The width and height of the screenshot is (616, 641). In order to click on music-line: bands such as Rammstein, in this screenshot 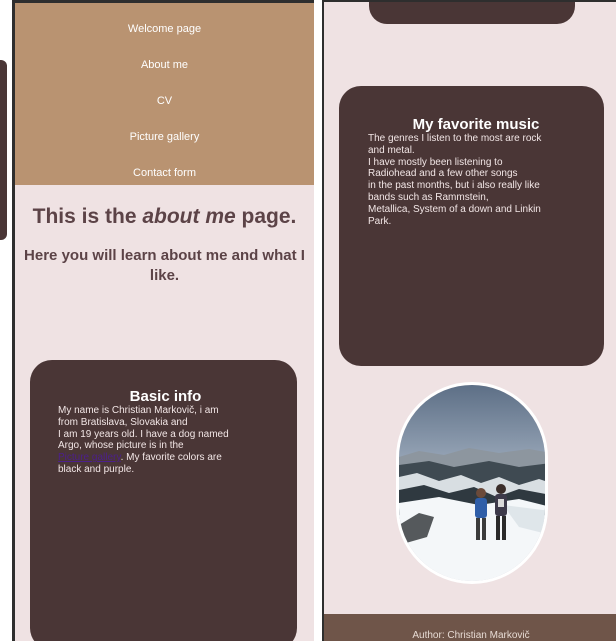, I will do `click(428, 197)`.